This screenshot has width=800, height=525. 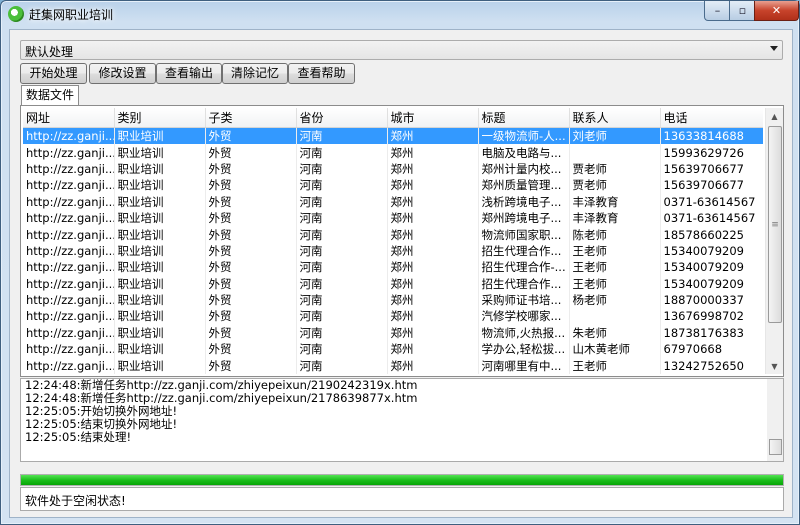 What do you see at coordinates (615, 118) in the screenshot?
I see `column-header: 联系人` at bounding box center [615, 118].